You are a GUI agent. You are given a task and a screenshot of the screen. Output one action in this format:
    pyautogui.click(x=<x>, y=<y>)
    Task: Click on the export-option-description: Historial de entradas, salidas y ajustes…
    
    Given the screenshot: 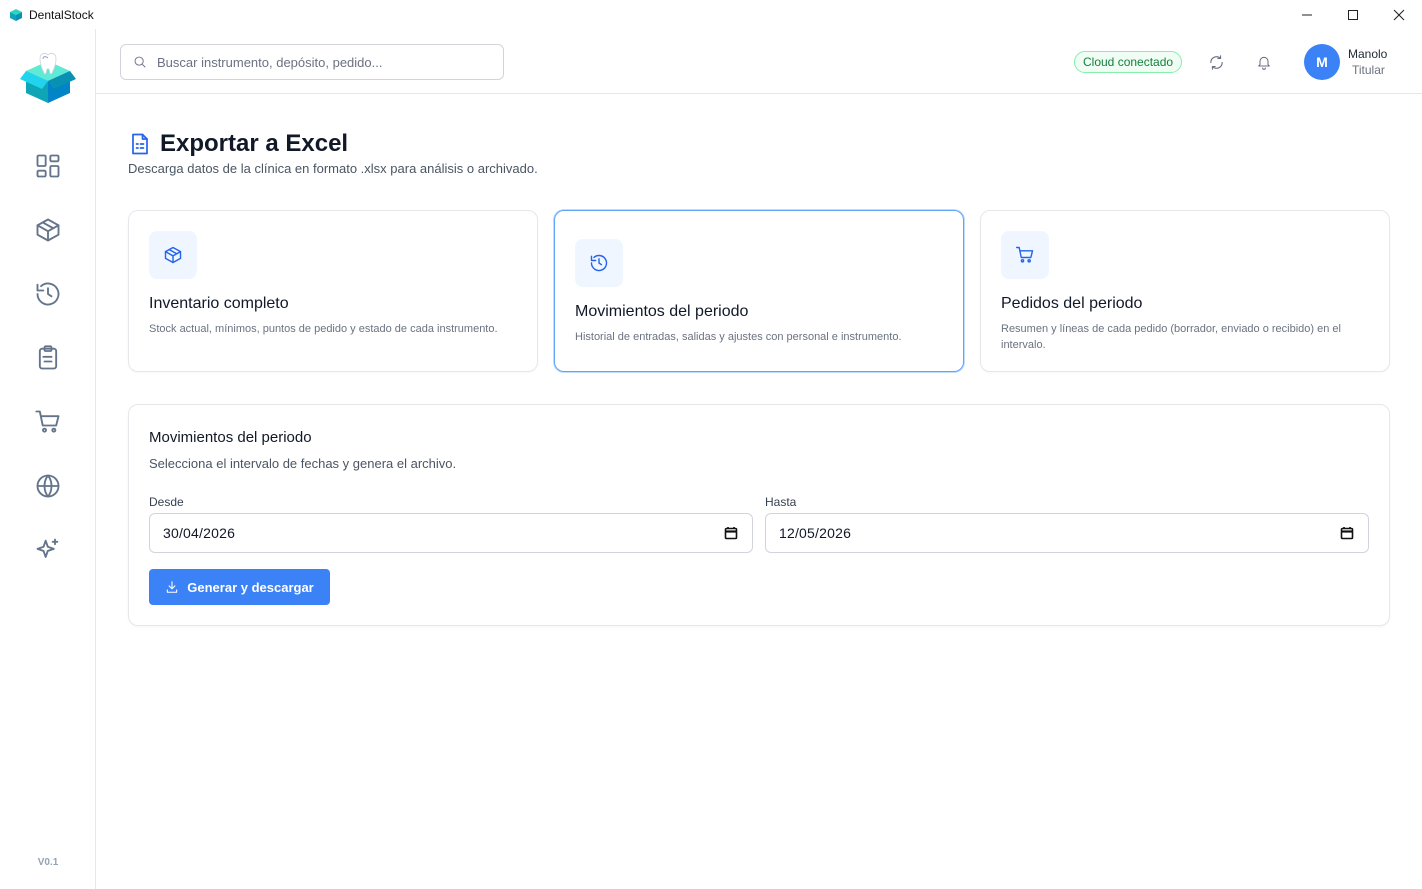 What is the action you would take?
    pyautogui.click(x=738, y=337)
    